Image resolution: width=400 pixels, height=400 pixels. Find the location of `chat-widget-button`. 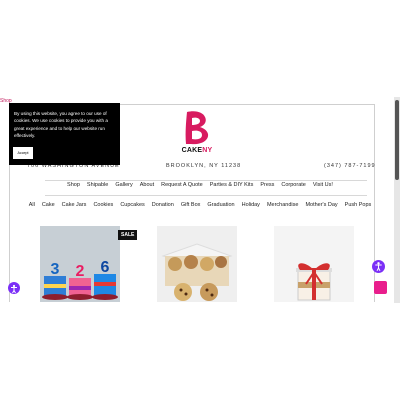

chat-widget-button is located at coordinates (380, 287).